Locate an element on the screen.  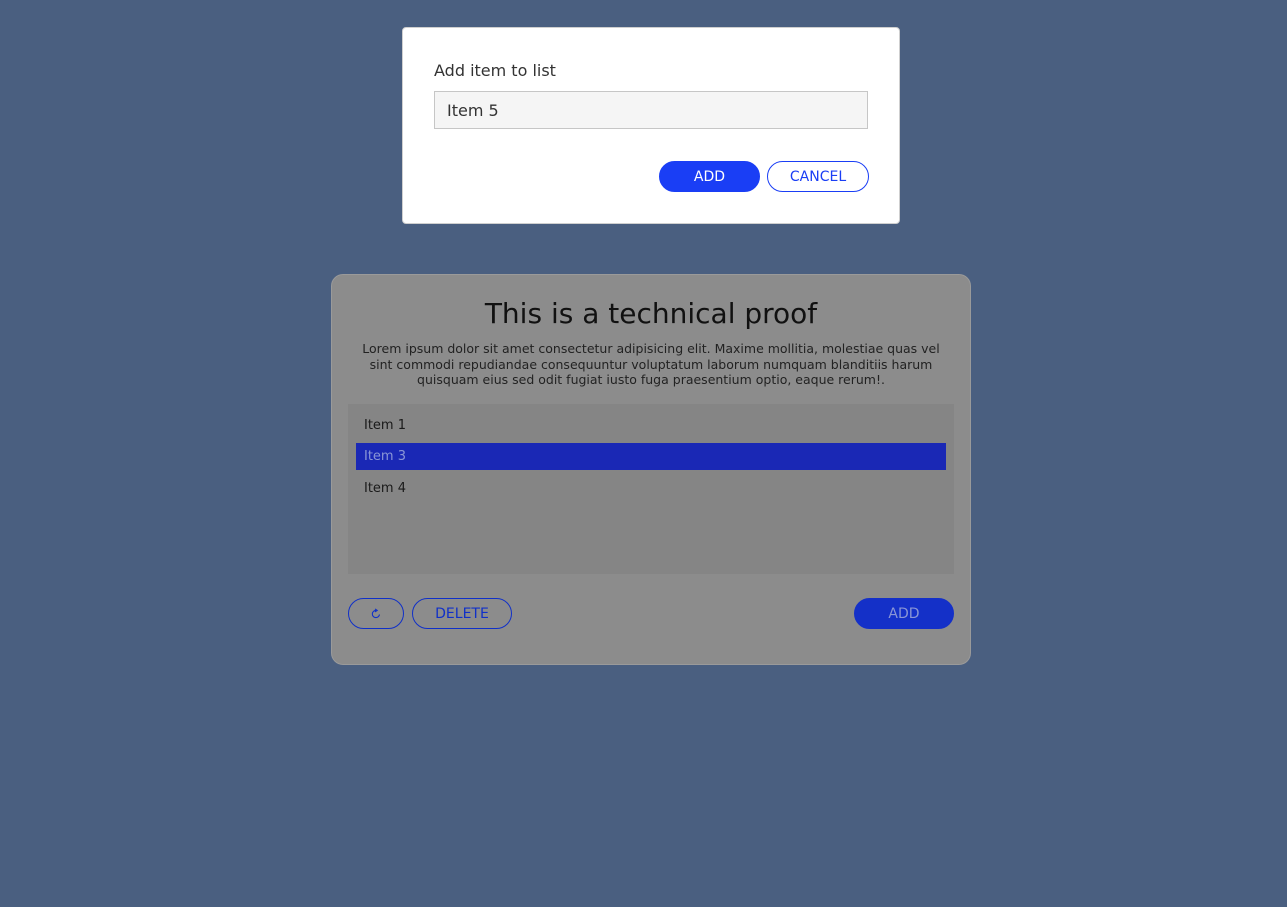
add-item-dialog: Add item to list ADD CANCEL is located at coordinates (651, 125).